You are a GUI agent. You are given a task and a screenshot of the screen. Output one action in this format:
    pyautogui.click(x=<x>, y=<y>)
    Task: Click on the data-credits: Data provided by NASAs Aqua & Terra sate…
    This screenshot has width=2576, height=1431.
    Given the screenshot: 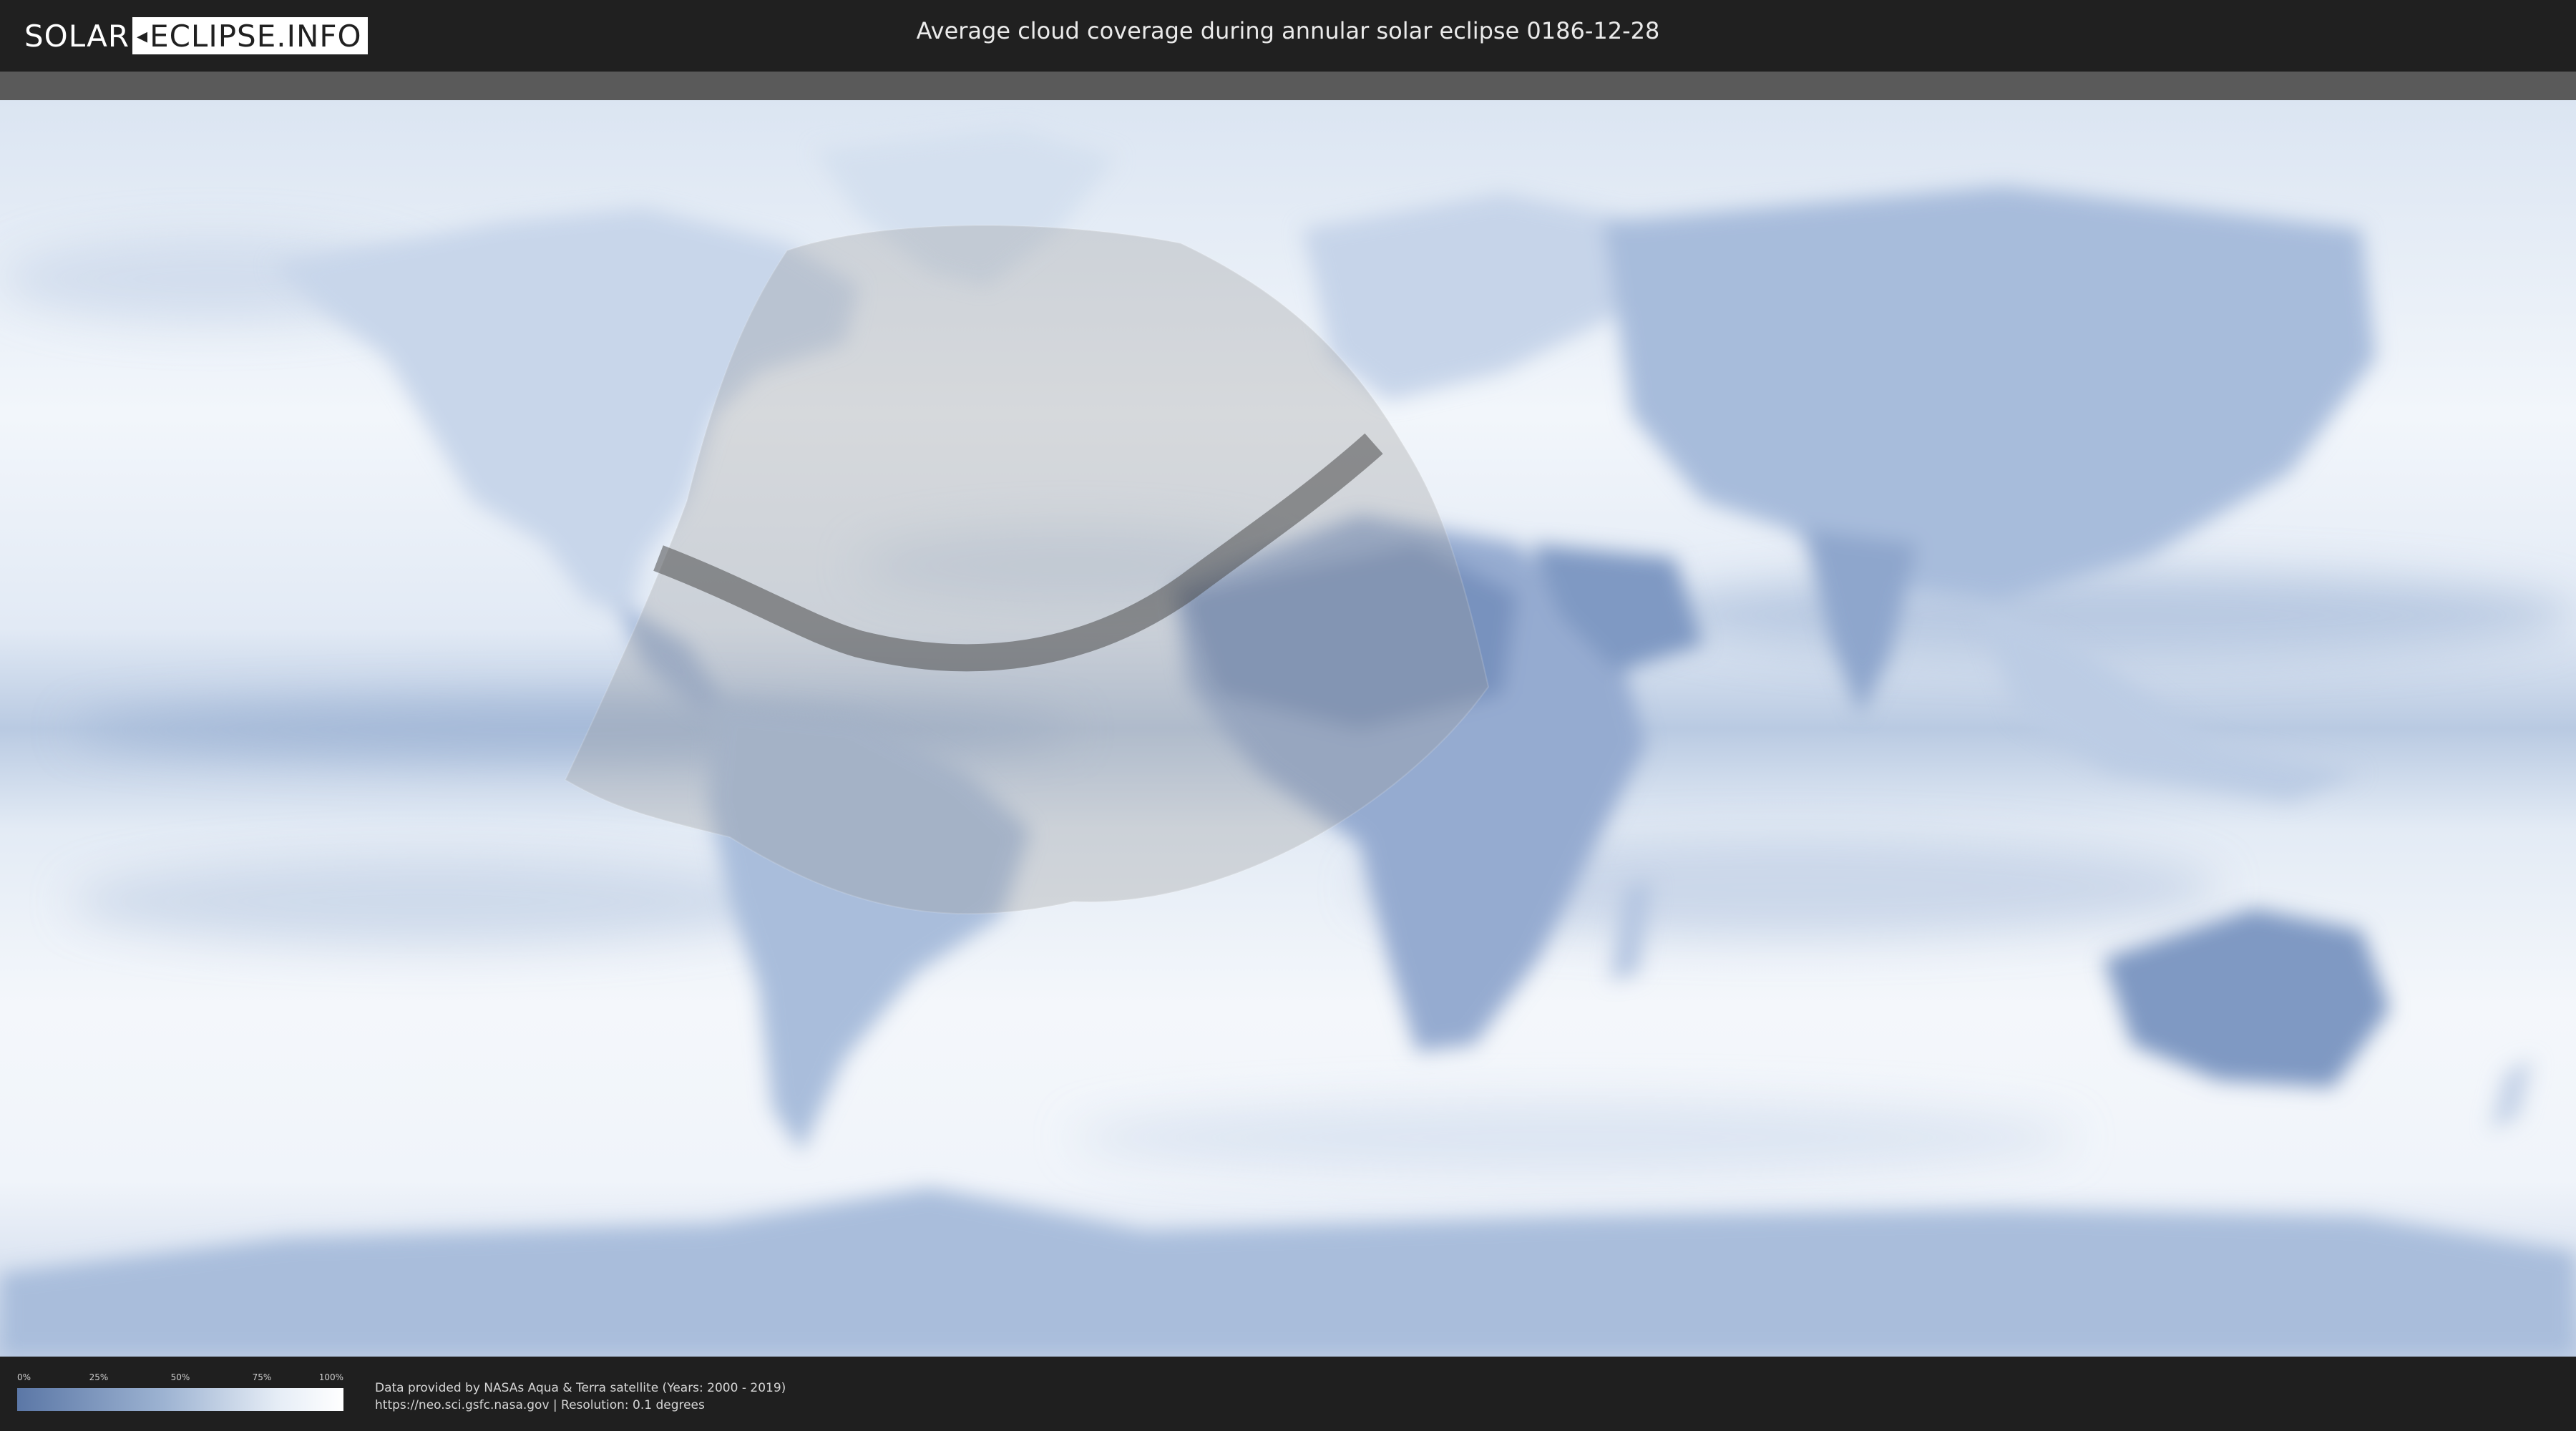 What is the action you would take?
    pyautogui.click(x=580, y=1396)
    